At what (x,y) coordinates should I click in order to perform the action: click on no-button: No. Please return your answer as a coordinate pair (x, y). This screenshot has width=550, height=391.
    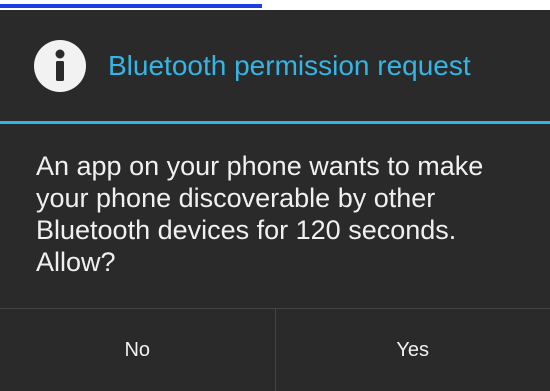
    Looking at the image, I should click on (137, 350).